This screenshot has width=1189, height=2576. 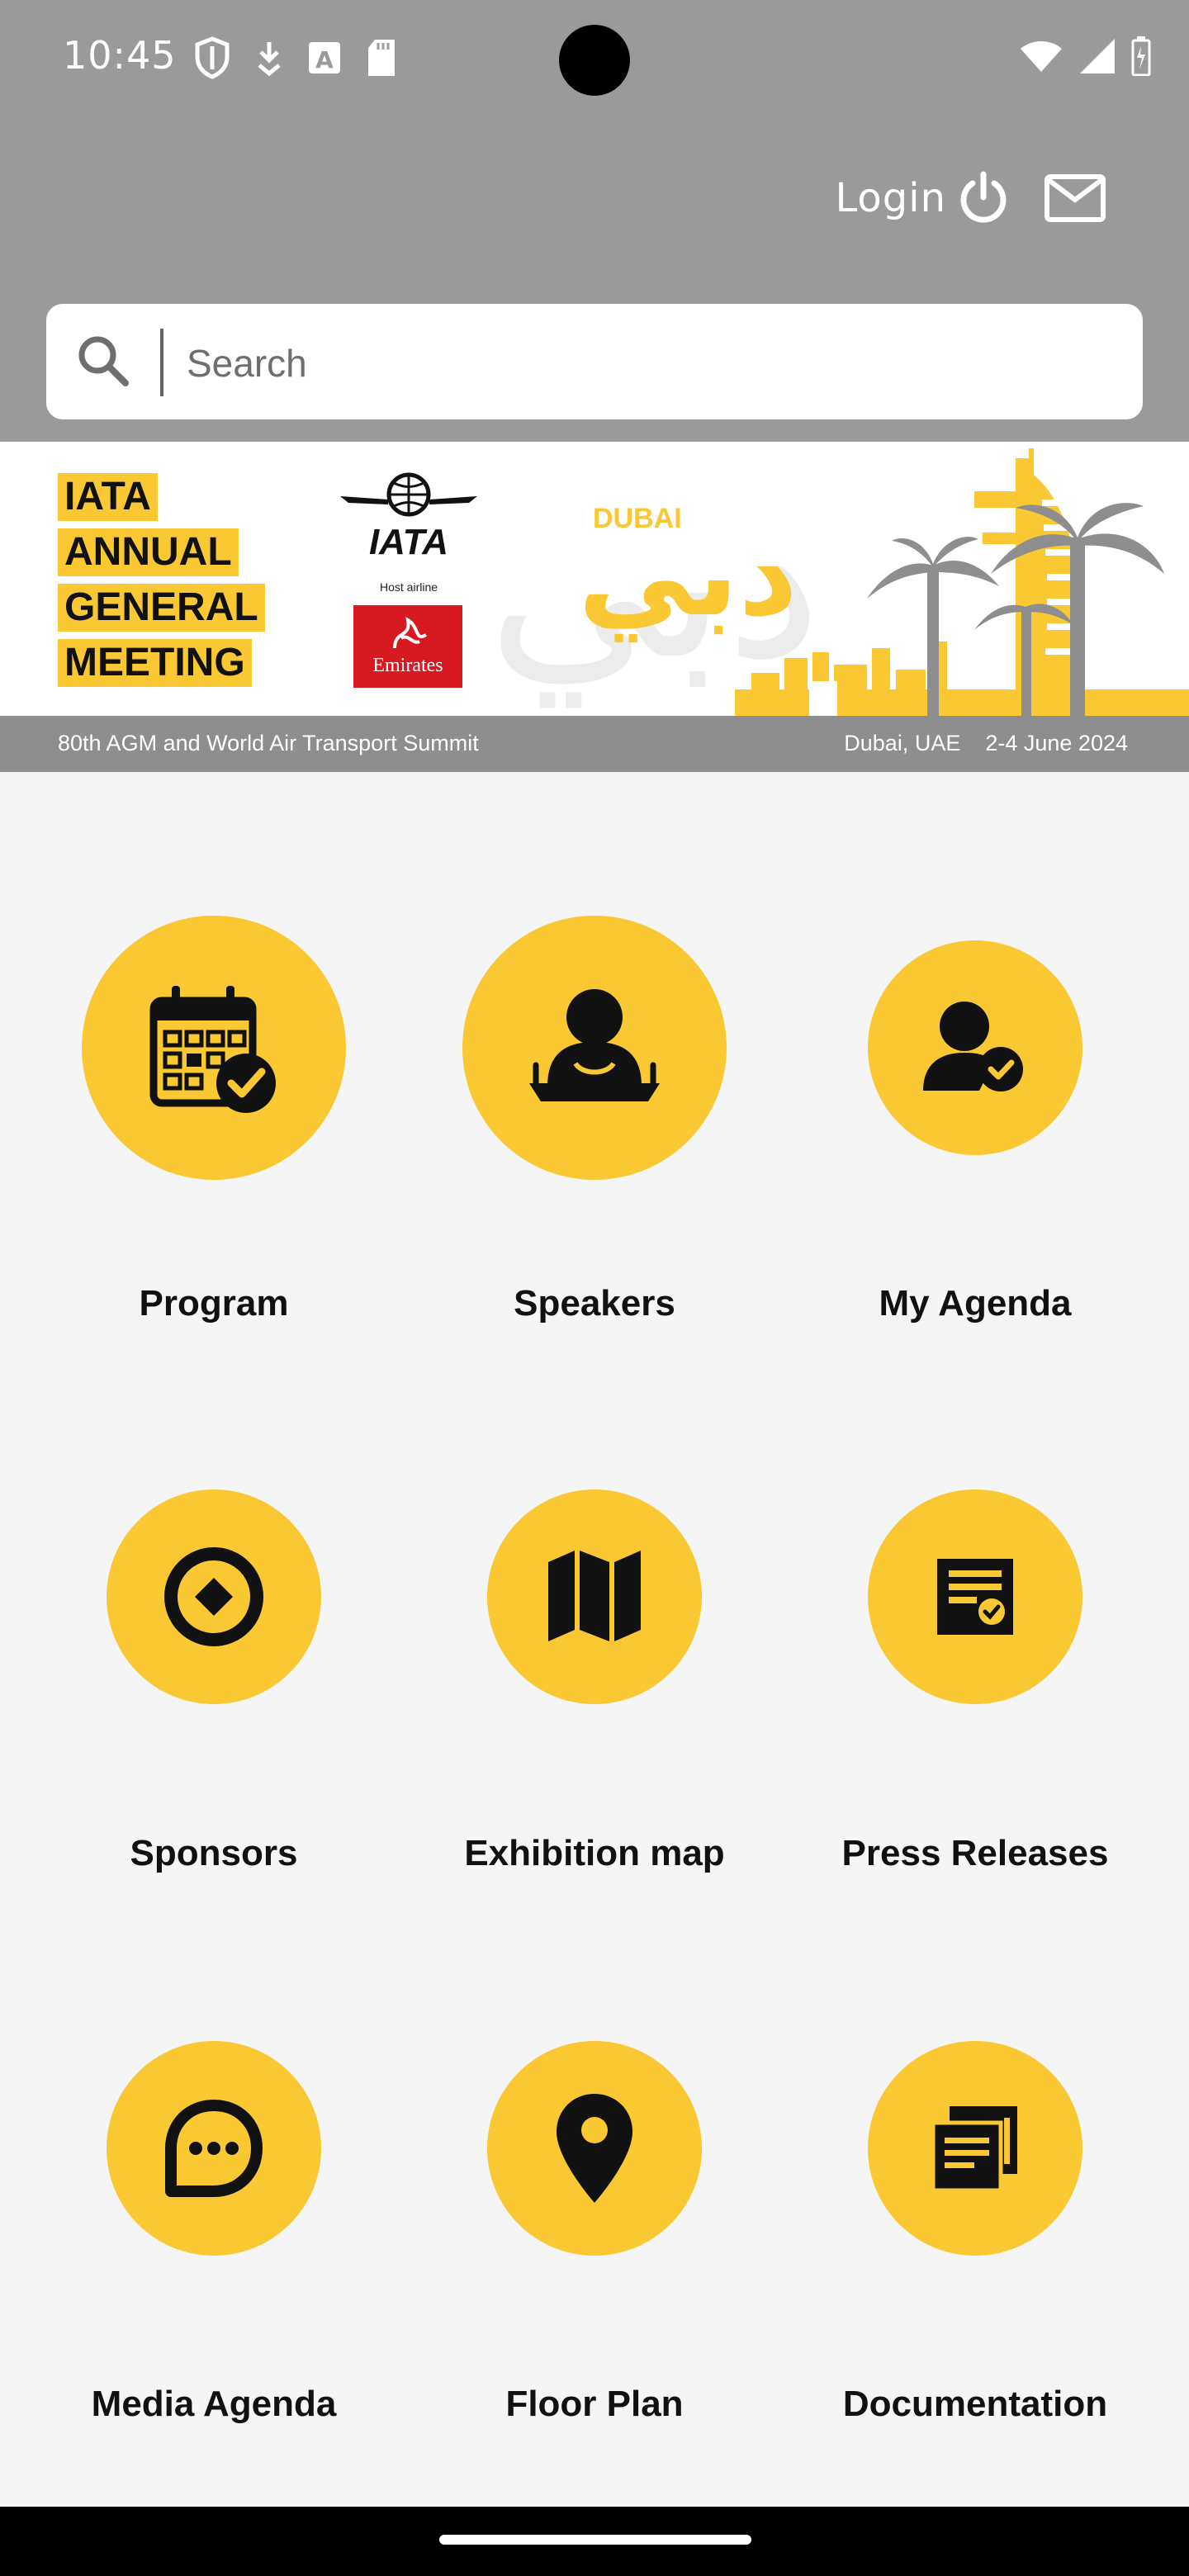 I want to click on emirates-emblem-icon, so click(x=410, y=633).